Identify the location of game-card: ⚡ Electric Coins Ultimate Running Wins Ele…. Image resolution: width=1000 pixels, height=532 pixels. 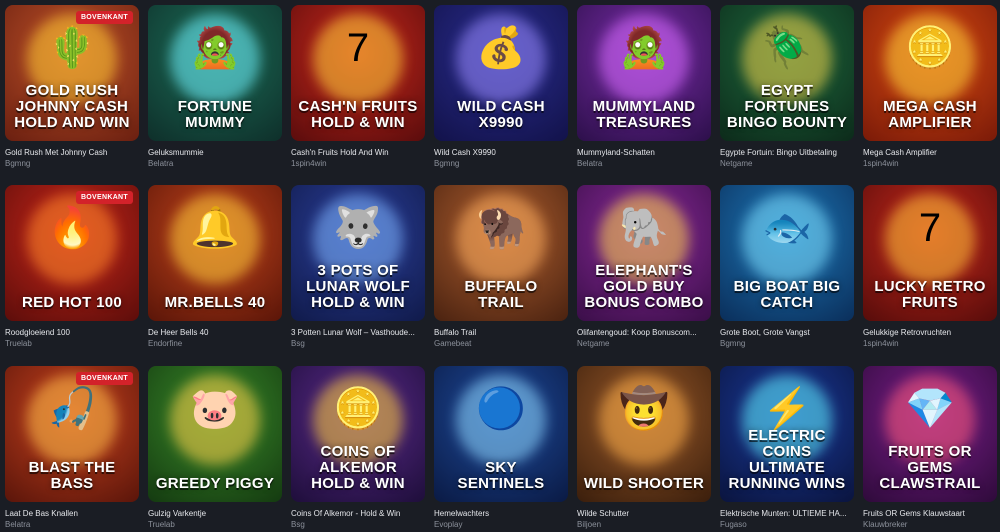
(787, 448).